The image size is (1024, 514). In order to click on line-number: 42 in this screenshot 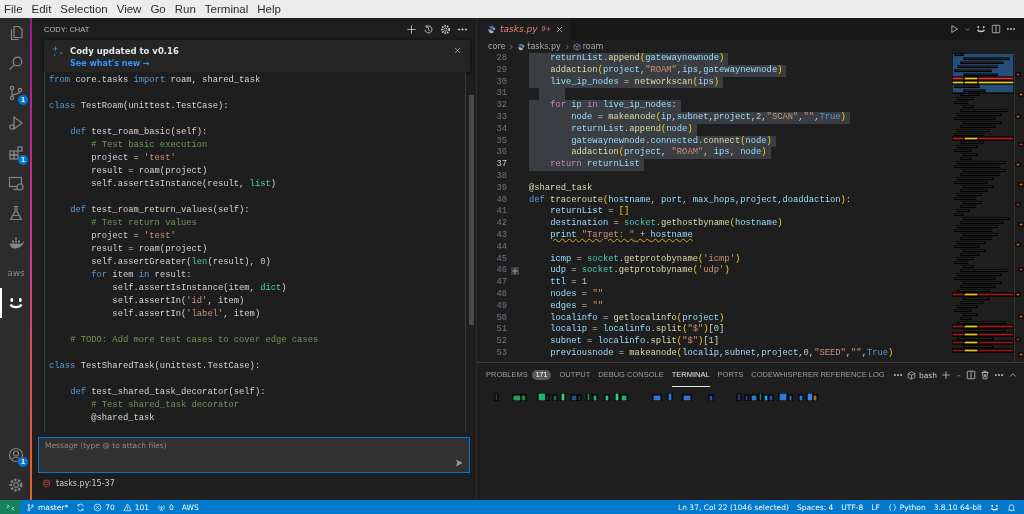, I will do `click(501, 224)`.